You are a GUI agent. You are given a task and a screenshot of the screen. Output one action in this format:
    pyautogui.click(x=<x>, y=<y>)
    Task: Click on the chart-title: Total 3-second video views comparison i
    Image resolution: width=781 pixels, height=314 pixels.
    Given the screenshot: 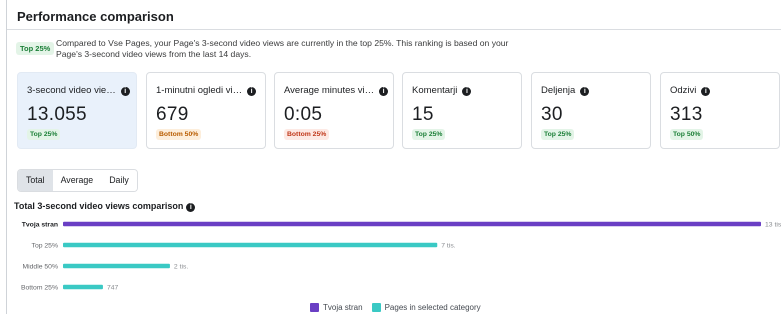 What is the action you would take?
    pyautogui.click(x=105, y=206)
    